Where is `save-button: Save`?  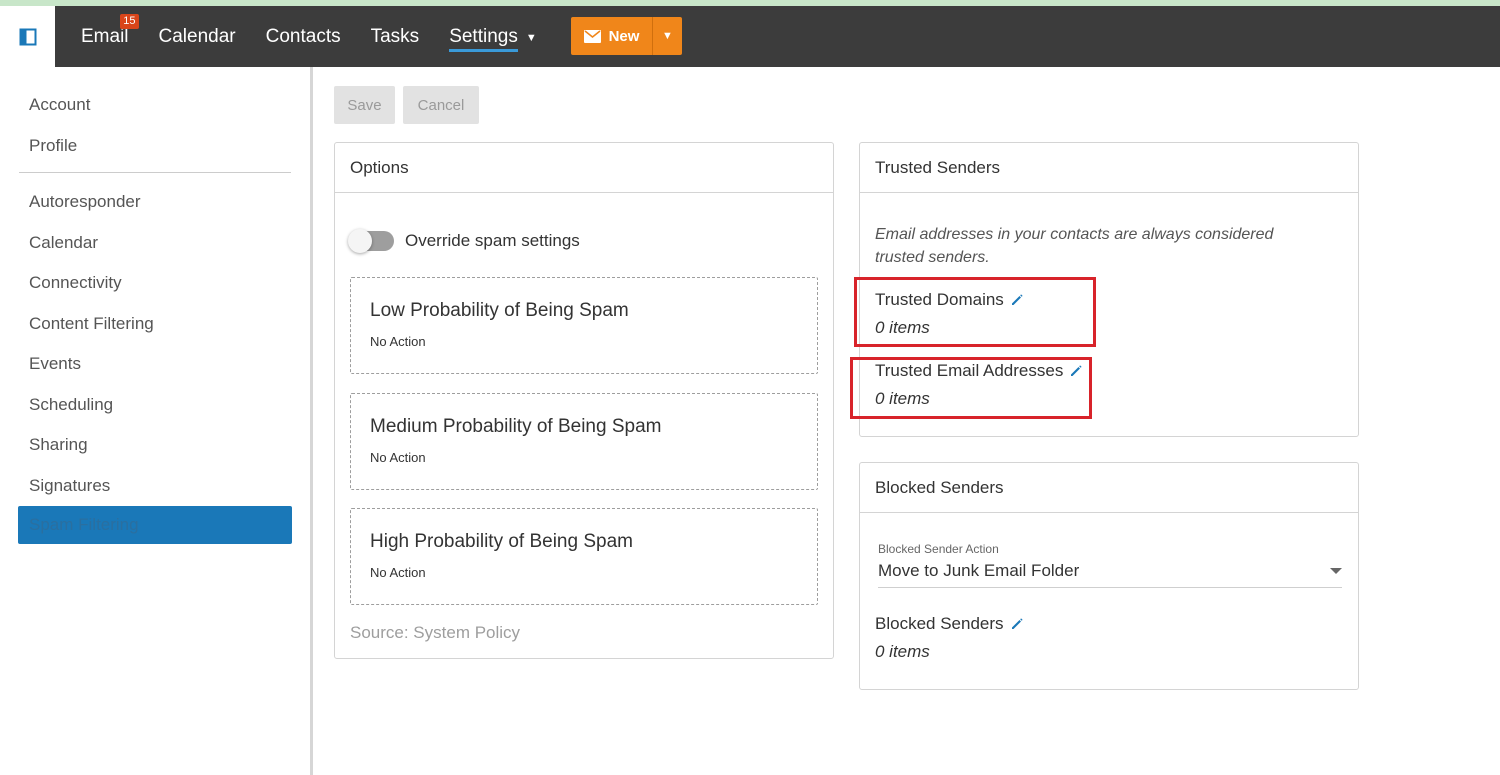 save-button: Save is located at coordinates (364, 105).